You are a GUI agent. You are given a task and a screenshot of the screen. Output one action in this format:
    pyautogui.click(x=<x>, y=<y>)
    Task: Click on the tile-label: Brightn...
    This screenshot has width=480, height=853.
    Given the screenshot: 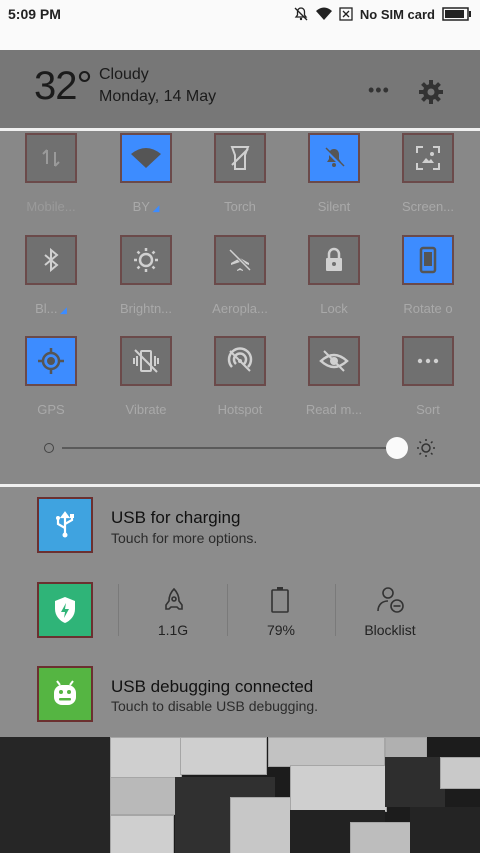 What is the action you would take?
    pyautogui.click(x=146, y=308)
    